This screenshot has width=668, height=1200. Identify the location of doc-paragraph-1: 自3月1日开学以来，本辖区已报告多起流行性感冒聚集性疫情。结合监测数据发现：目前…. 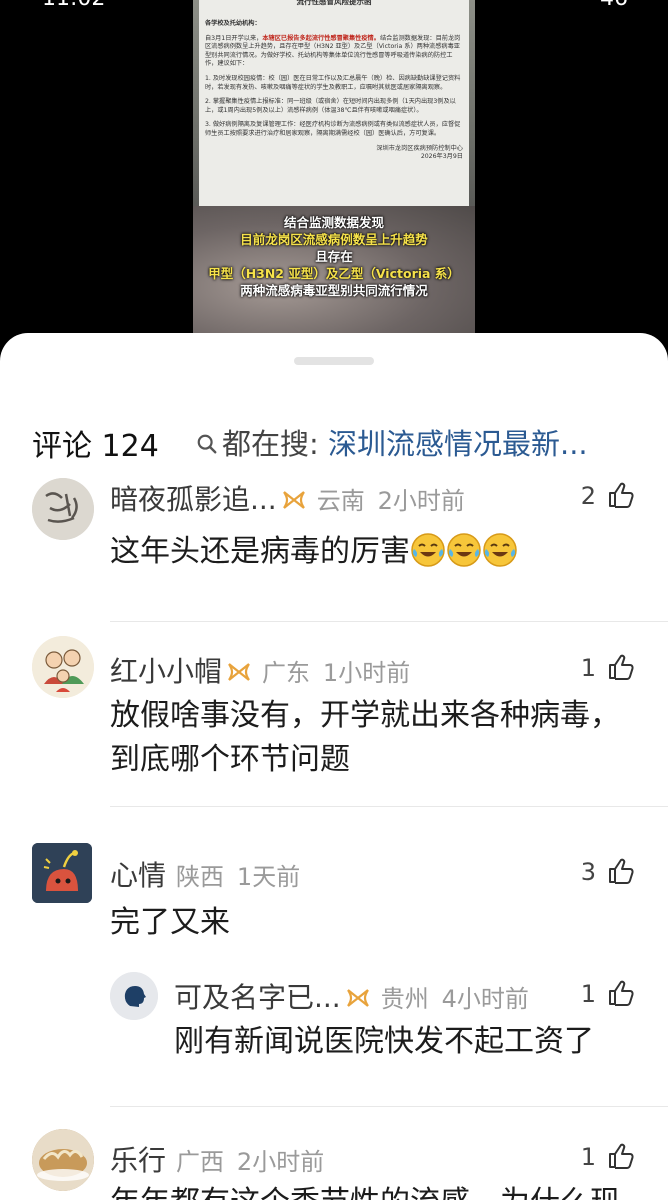
(334, 52).